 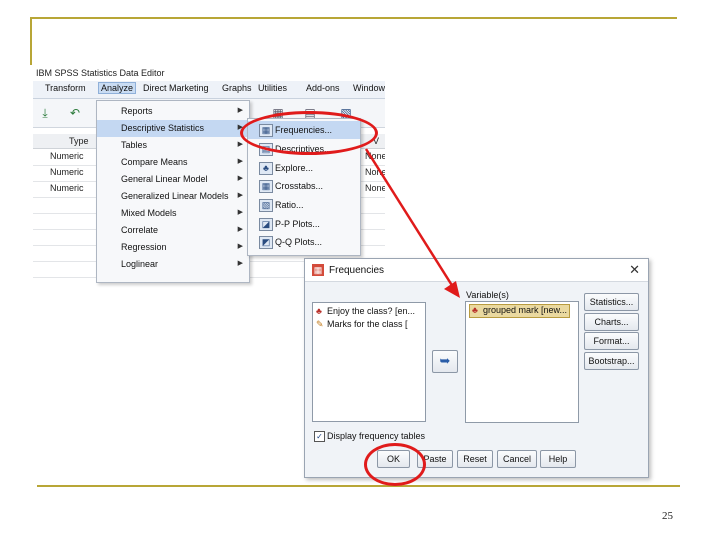 I want to click on explore-icon: ♣, so click(x=266, y=168).